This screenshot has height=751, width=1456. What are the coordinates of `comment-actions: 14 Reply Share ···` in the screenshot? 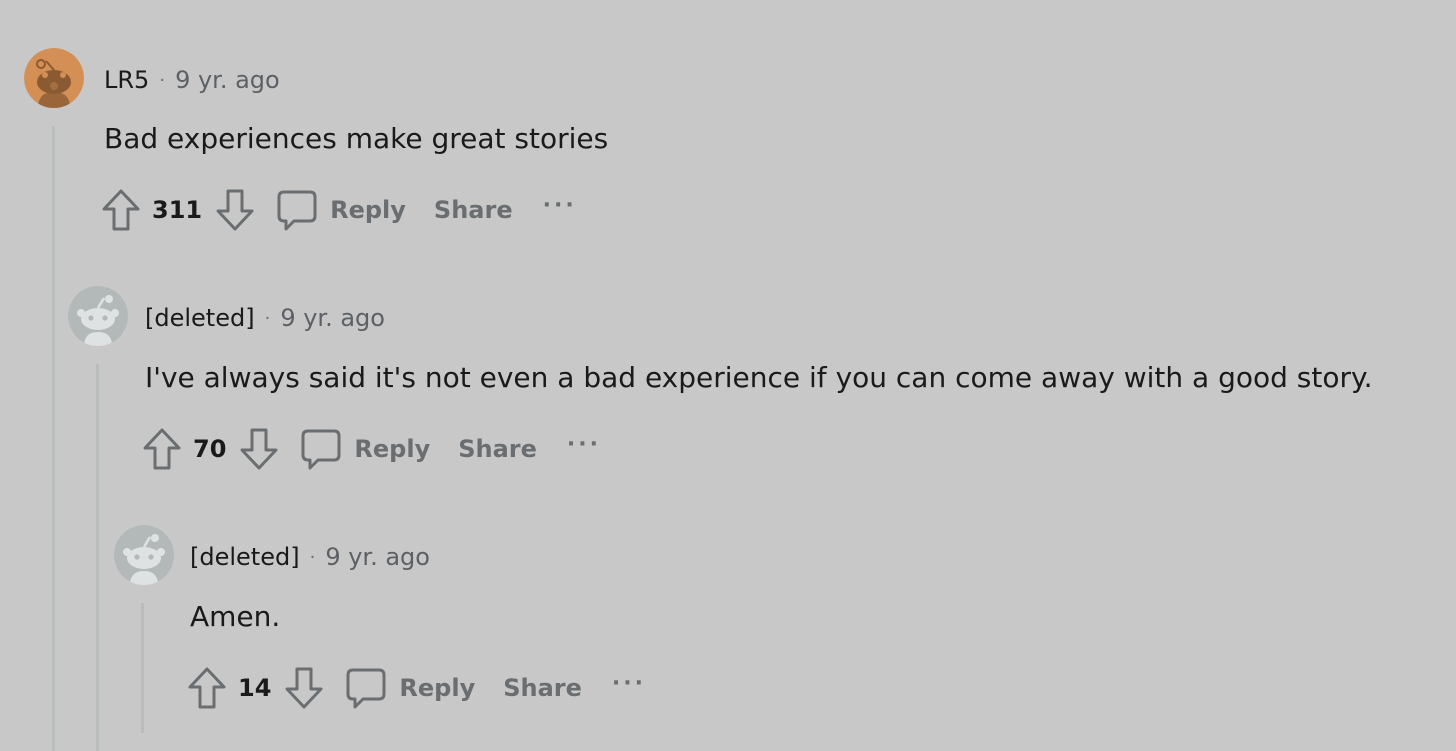 It's located at (416, 688).